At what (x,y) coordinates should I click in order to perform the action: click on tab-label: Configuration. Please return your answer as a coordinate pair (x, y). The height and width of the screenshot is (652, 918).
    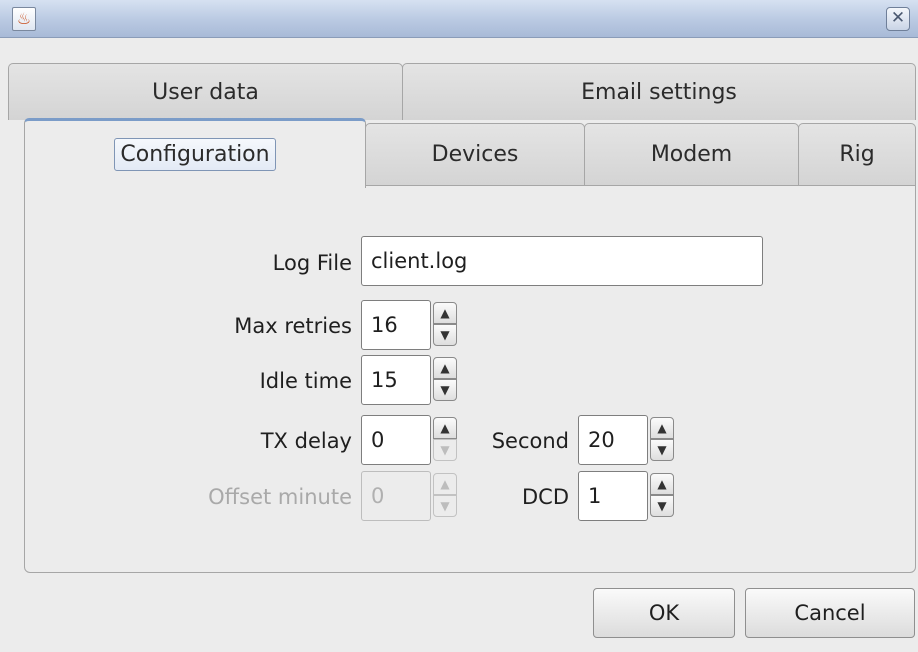
    Looking at the image, I should click on (195, 154).